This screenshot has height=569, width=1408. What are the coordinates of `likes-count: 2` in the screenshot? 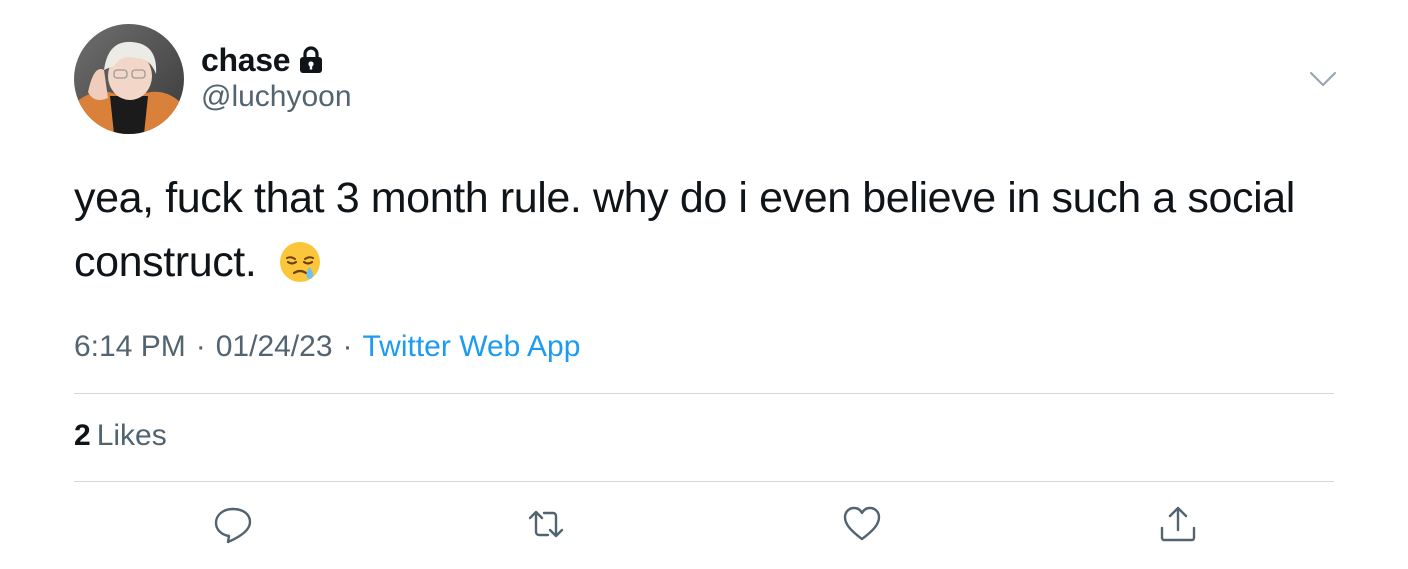 It's located at (82, 435).